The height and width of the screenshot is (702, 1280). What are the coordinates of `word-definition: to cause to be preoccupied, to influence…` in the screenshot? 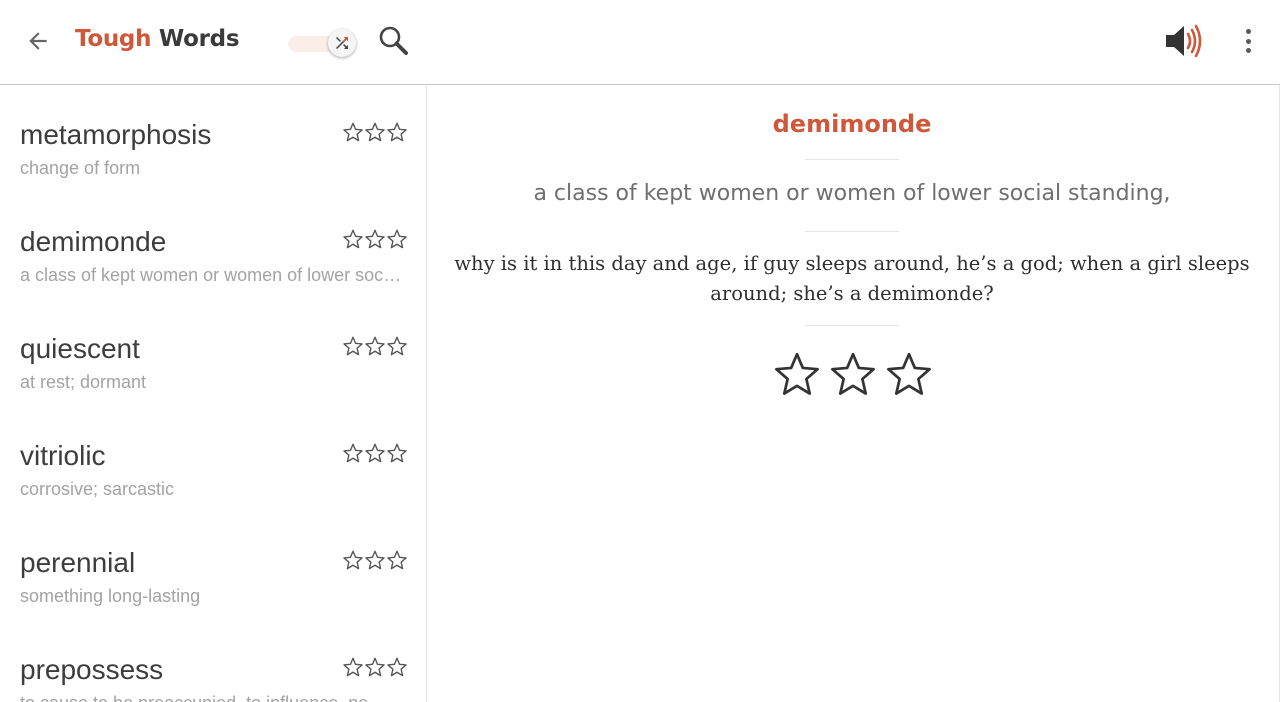 It's located at (212, 697).